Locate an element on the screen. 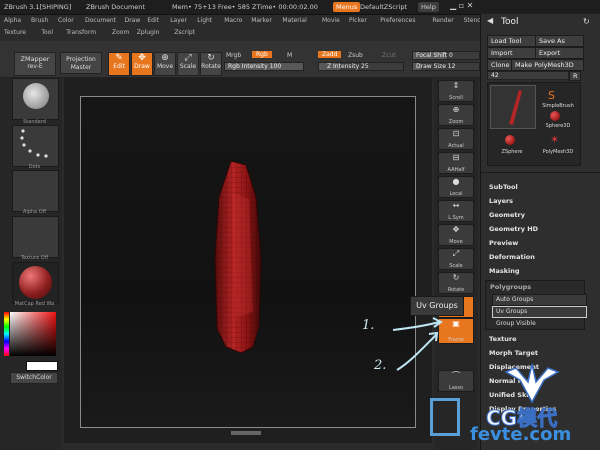  dots-stroke-thumb is located at coordinates (35, 146).